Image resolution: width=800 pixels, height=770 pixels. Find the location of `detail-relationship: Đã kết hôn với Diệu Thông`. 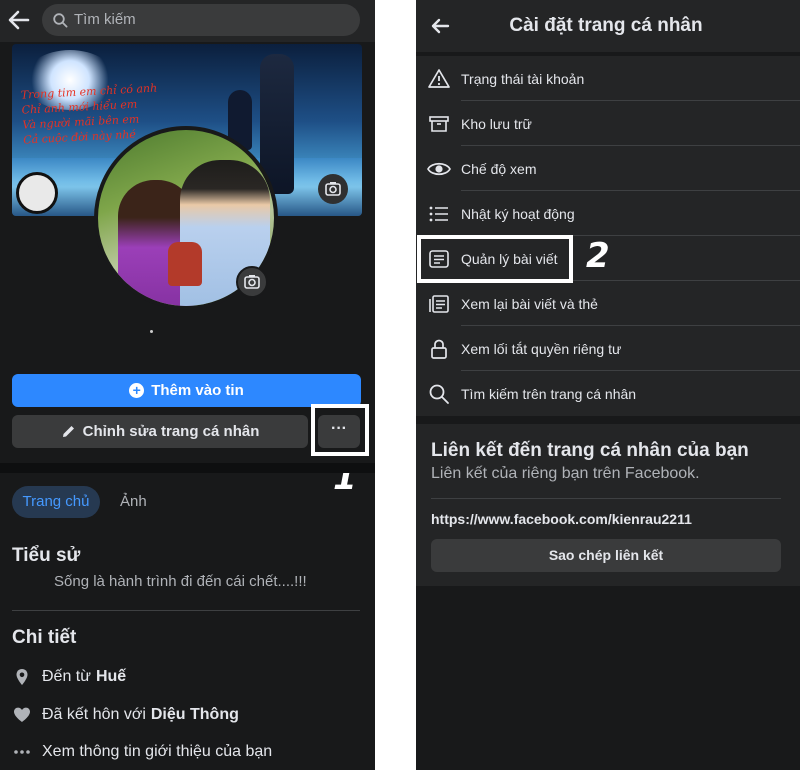

detail-relationship: Đã kết hôn với Diệu Thông is located at coordinates (125, 715).